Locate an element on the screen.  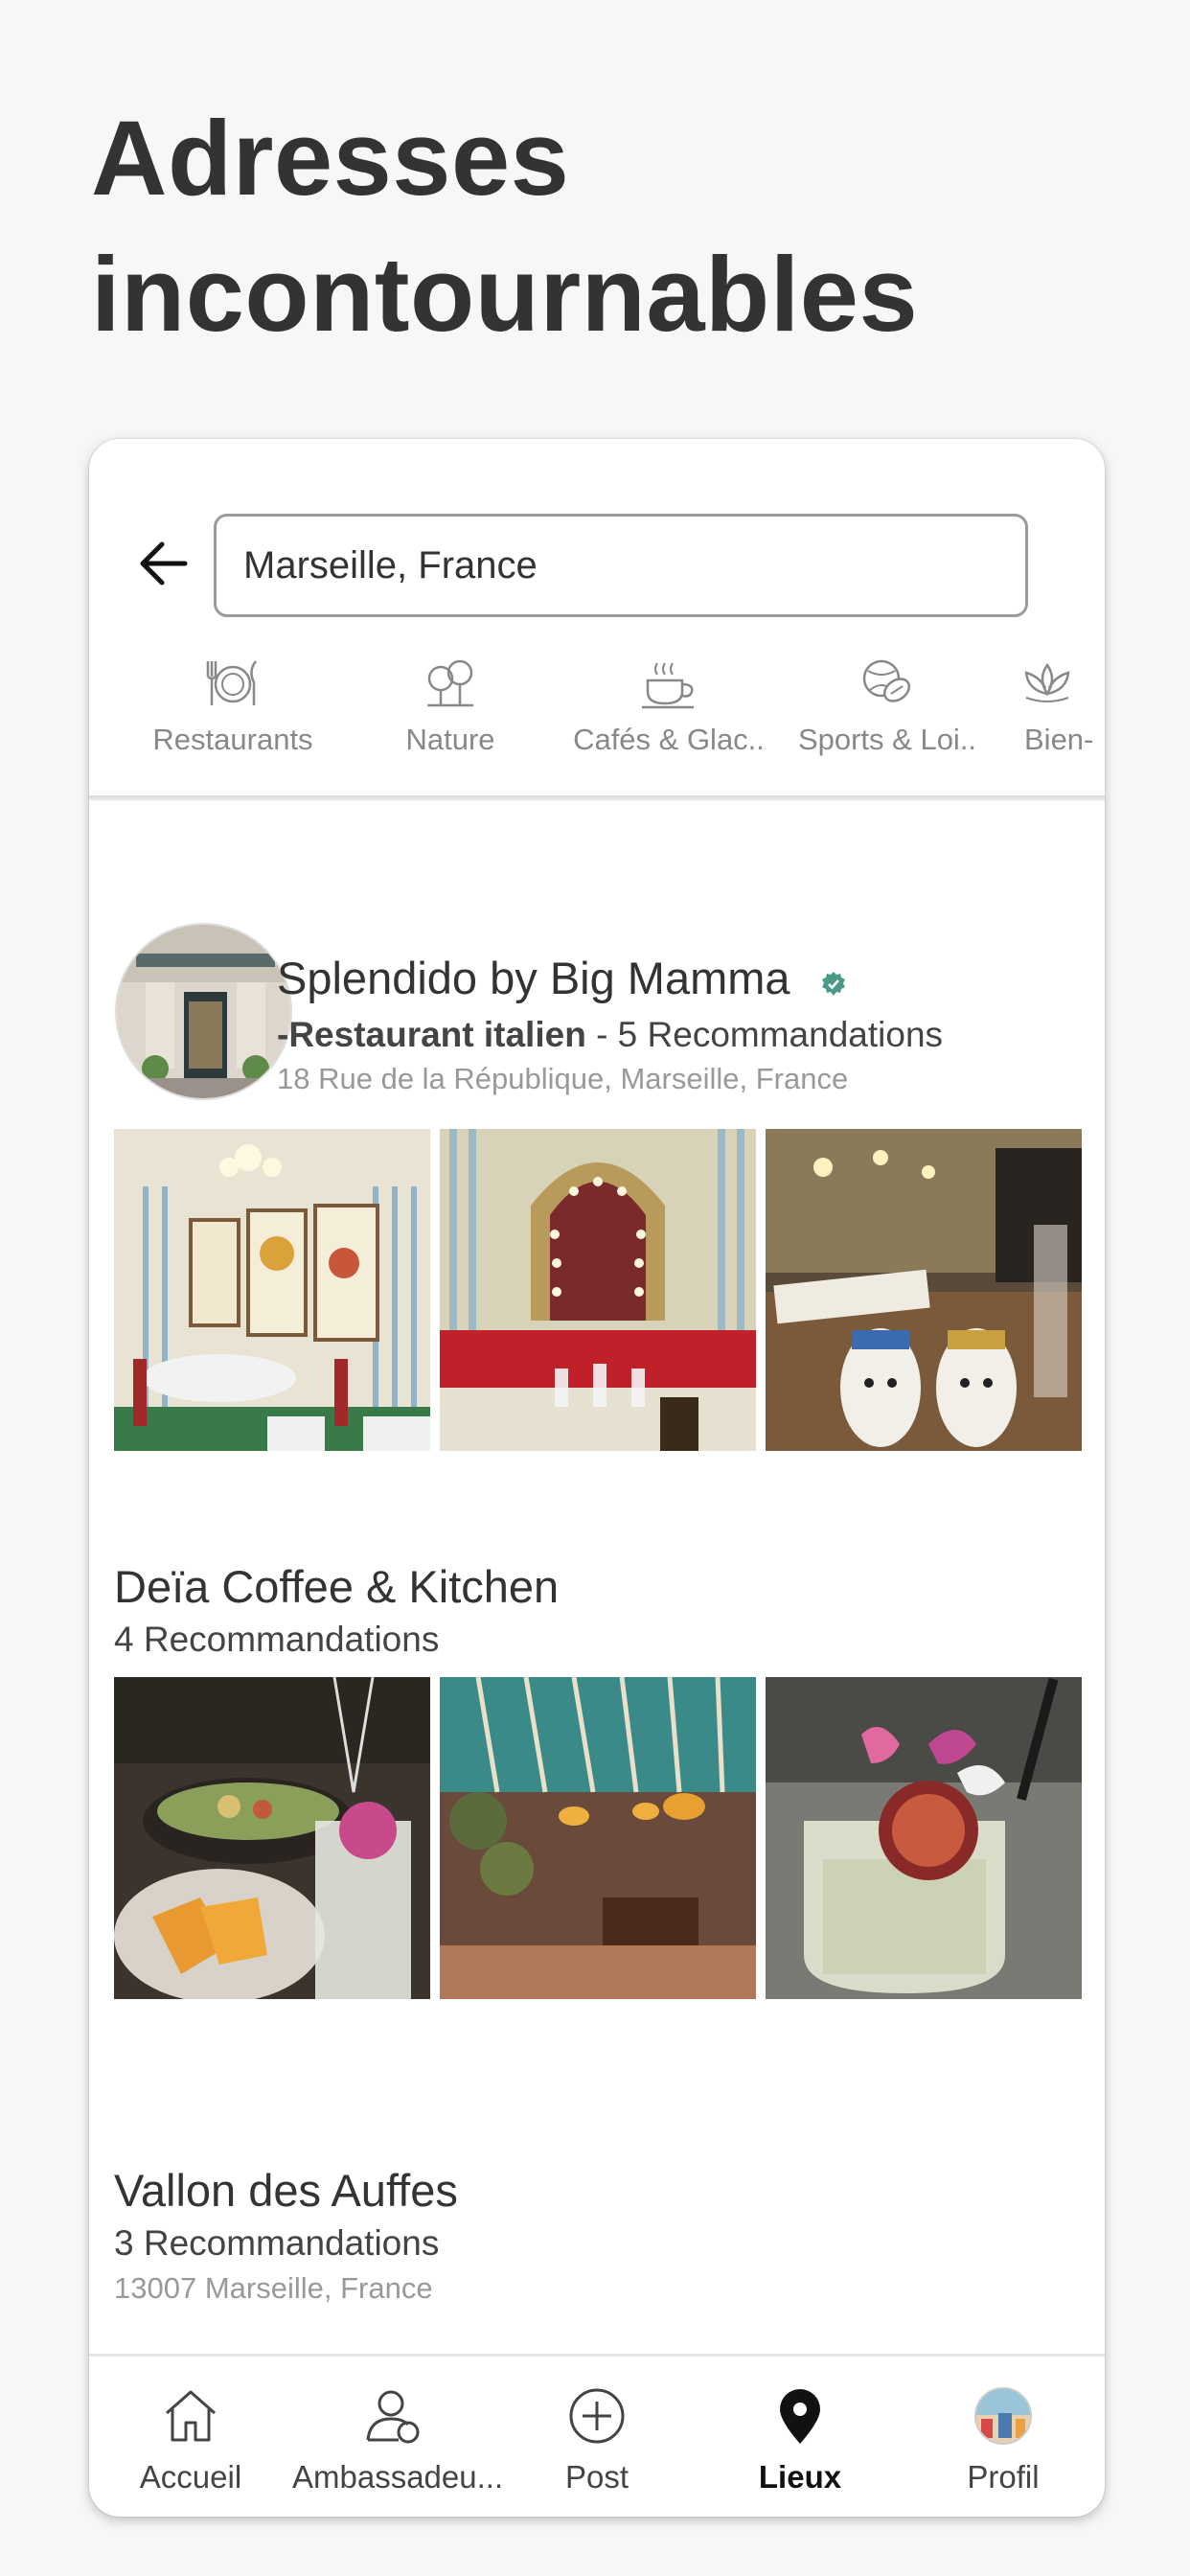
category-cafes: Cafés & Glac.. is located at coordinates (669, 704).